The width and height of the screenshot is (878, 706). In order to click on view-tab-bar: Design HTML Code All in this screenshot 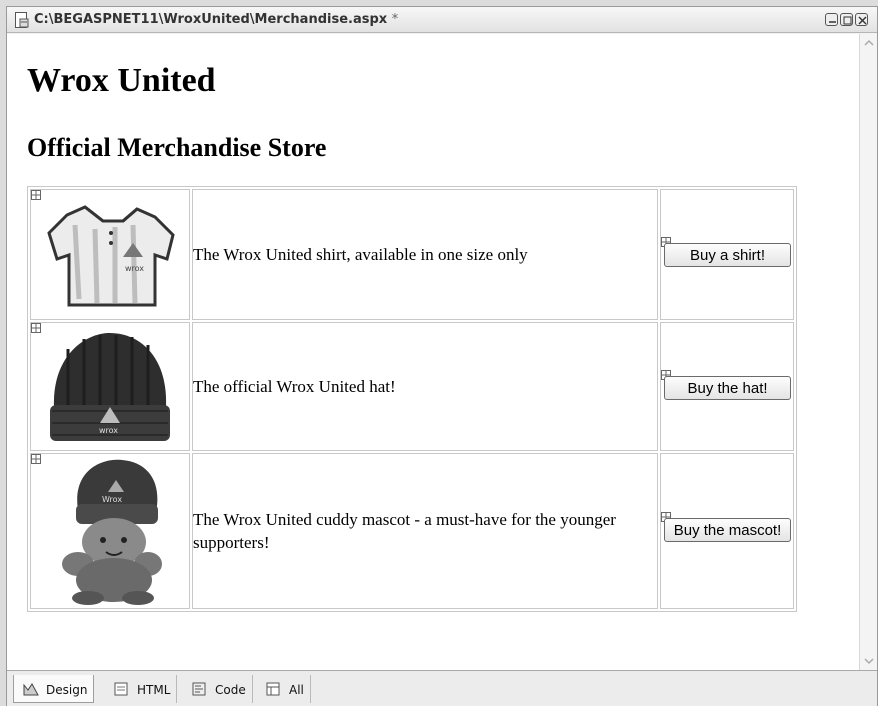, I will do `click(442, 688)`.